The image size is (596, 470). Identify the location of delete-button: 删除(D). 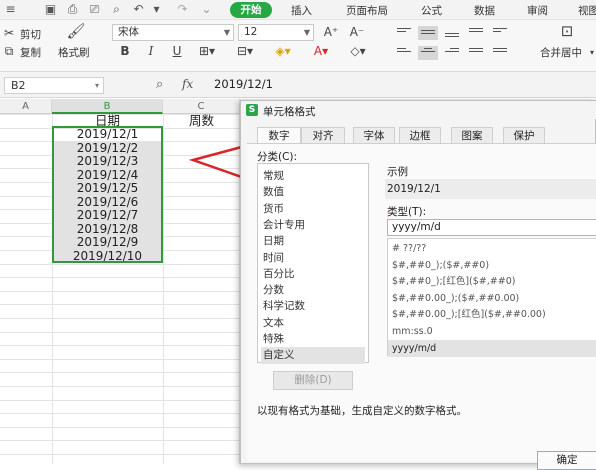
(313, 380).